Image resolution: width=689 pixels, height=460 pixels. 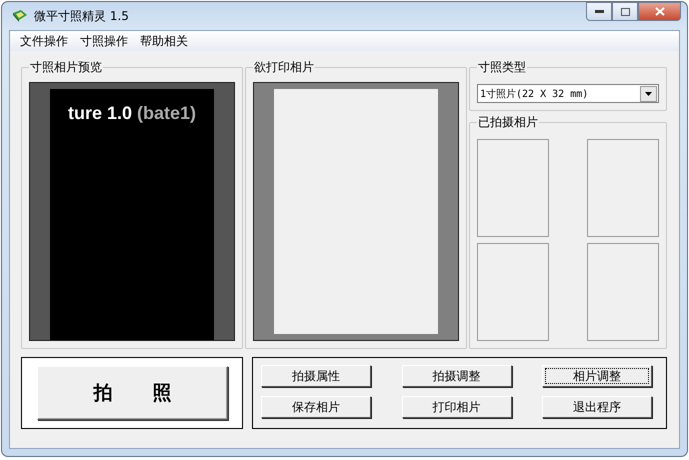 What do you see at coordinates (20, 16) in the screenshot?
I see `app-icon` at bounding box center [20, 16].